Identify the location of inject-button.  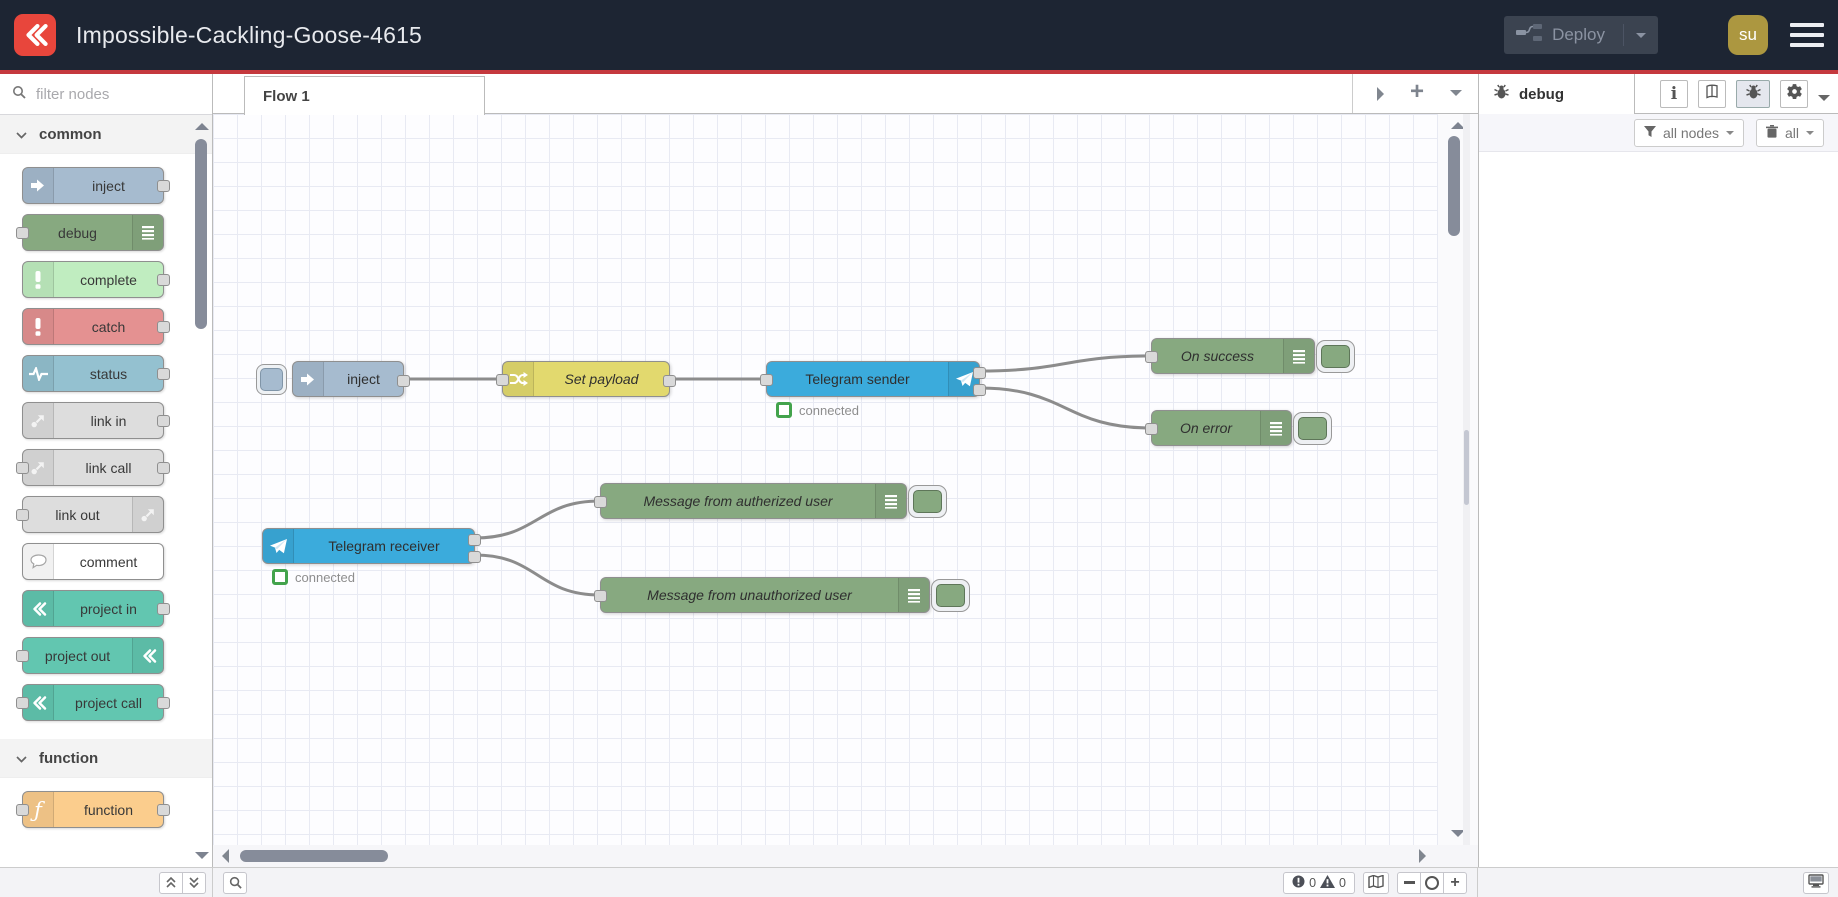
(271, 379).